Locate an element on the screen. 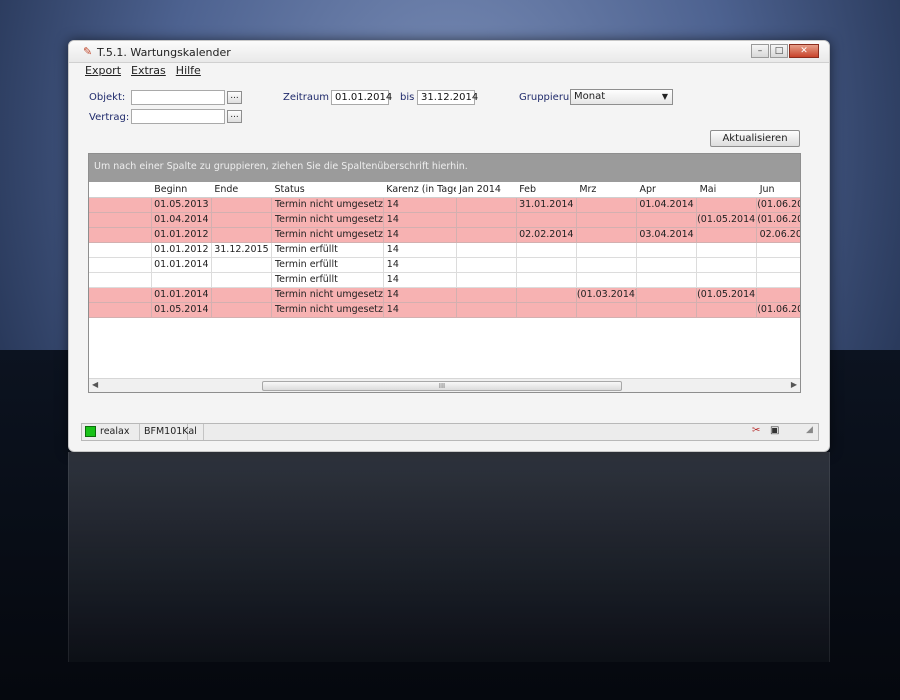 The width and height of the screenshot is (900, 700). table-cell: 01.05.2013 is located at coordinates (181, 205).